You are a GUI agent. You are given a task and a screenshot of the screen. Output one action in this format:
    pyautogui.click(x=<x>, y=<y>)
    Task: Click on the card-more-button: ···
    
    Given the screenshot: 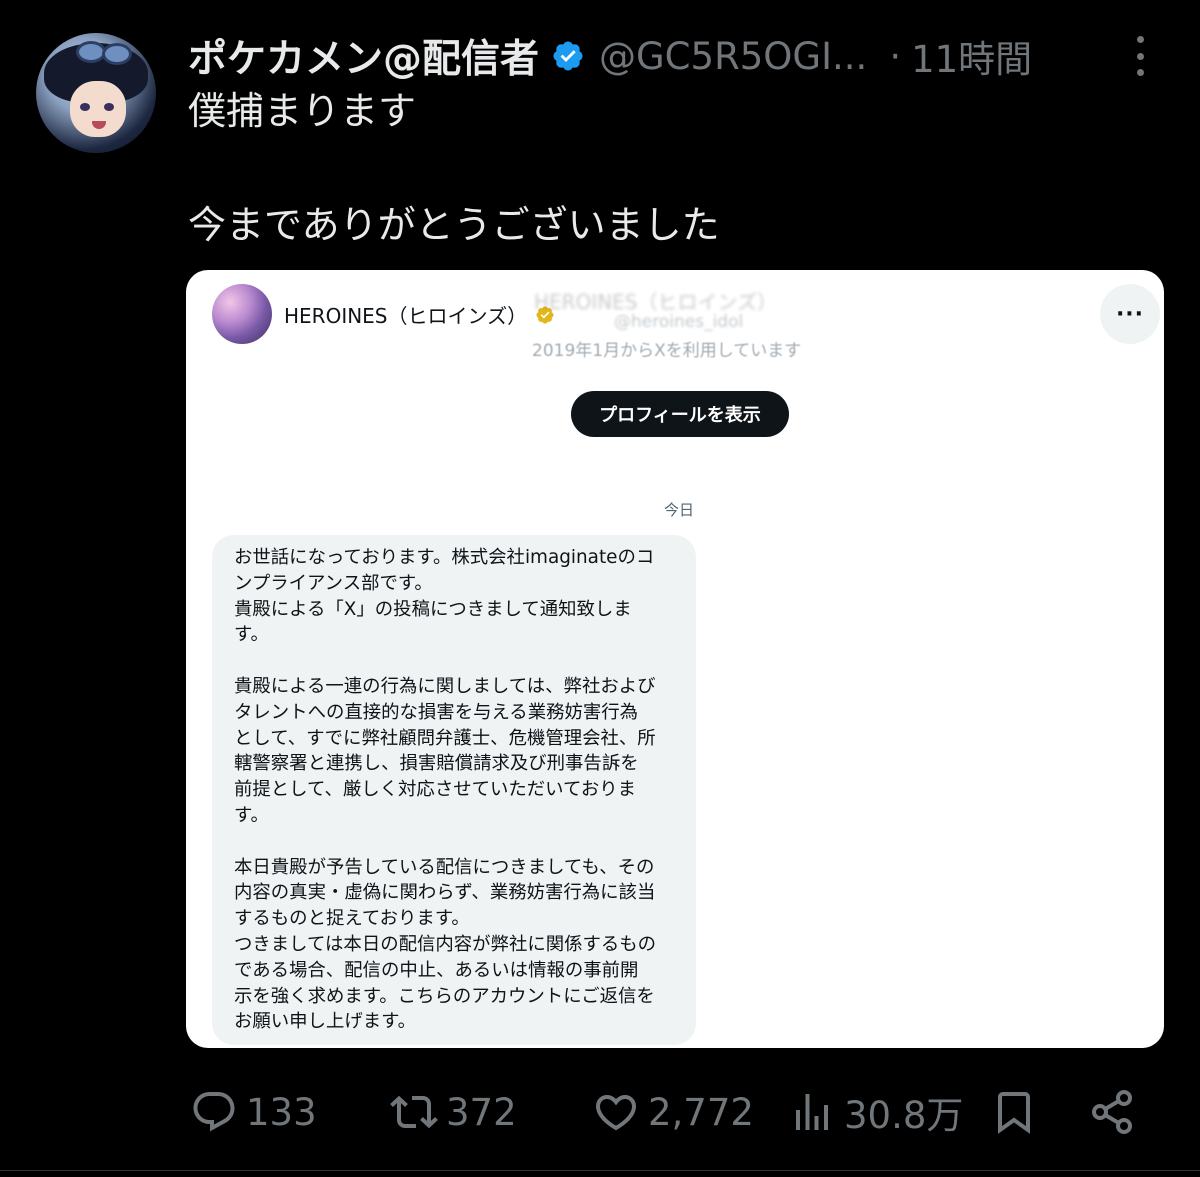 What is the action you would take?
    pyautogui.click(x=1130, y=314)
    